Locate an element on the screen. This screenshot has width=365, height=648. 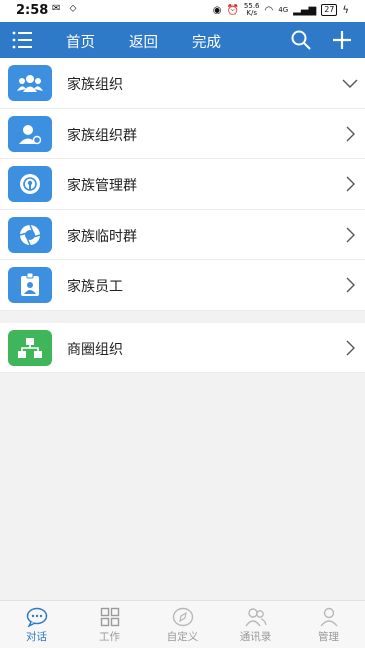
bottom-nav: 对话 工作 自定义 通讯录 管理 is located at coordinates (182, 624).